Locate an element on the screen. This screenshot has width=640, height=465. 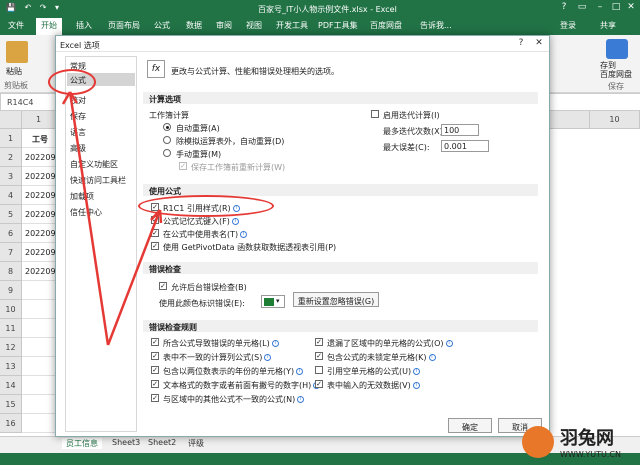
yutu-logo-icon is located at coordinates (538, 442).